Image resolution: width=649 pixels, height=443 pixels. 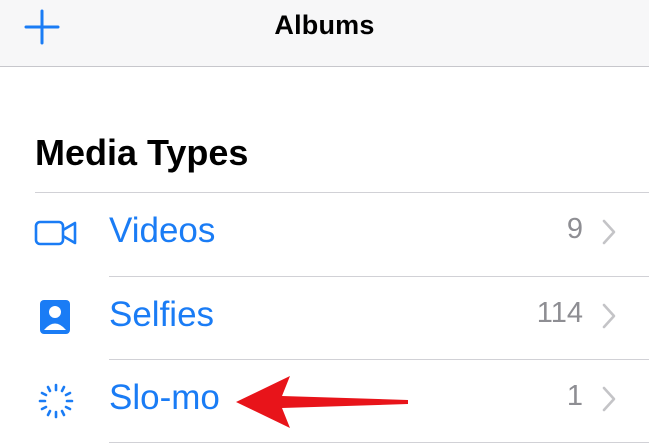 What do you see at coordinates (162, 314) in the screenshot?
I see `list-item-label: Selfies` at bounding box center [162, 314].